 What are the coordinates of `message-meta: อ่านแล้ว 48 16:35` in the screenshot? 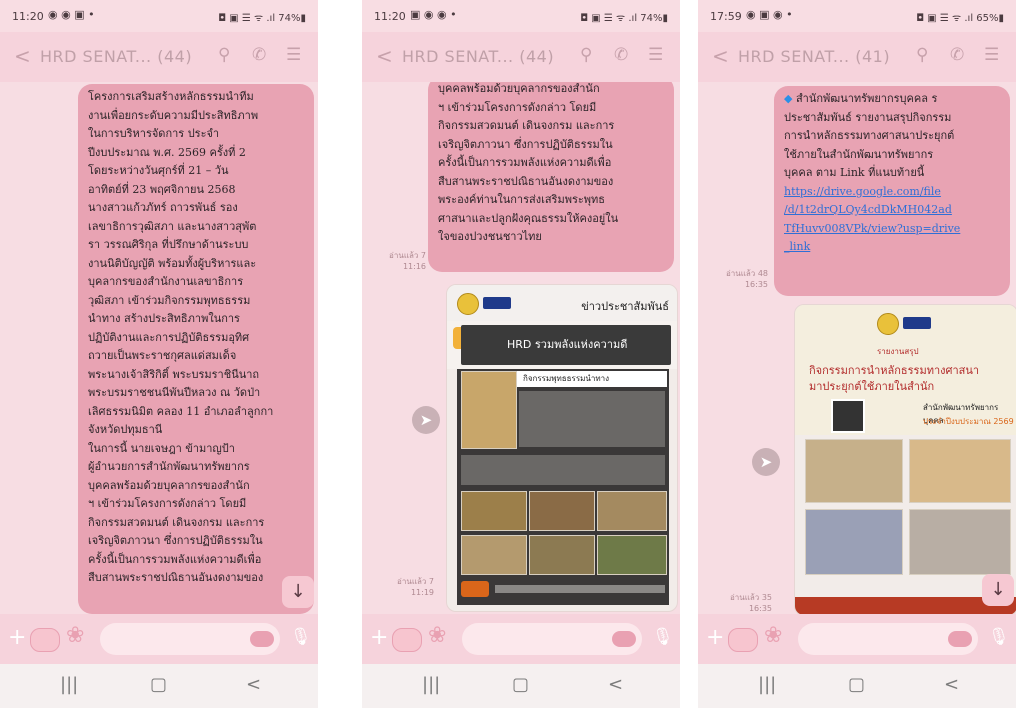 It's located at (743, 279).